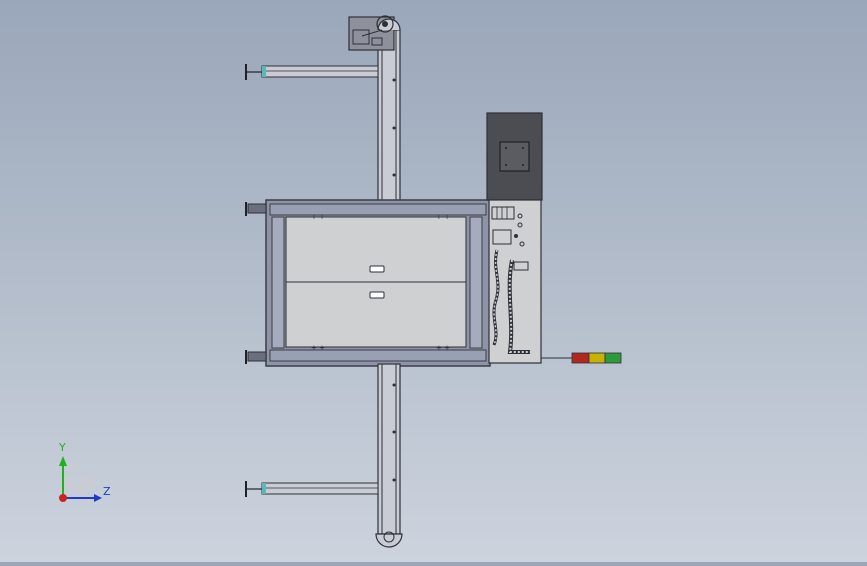 The height and width of the screenshot is (566, 867). I want to click on axis-z-label: Z, so click(107, 491).